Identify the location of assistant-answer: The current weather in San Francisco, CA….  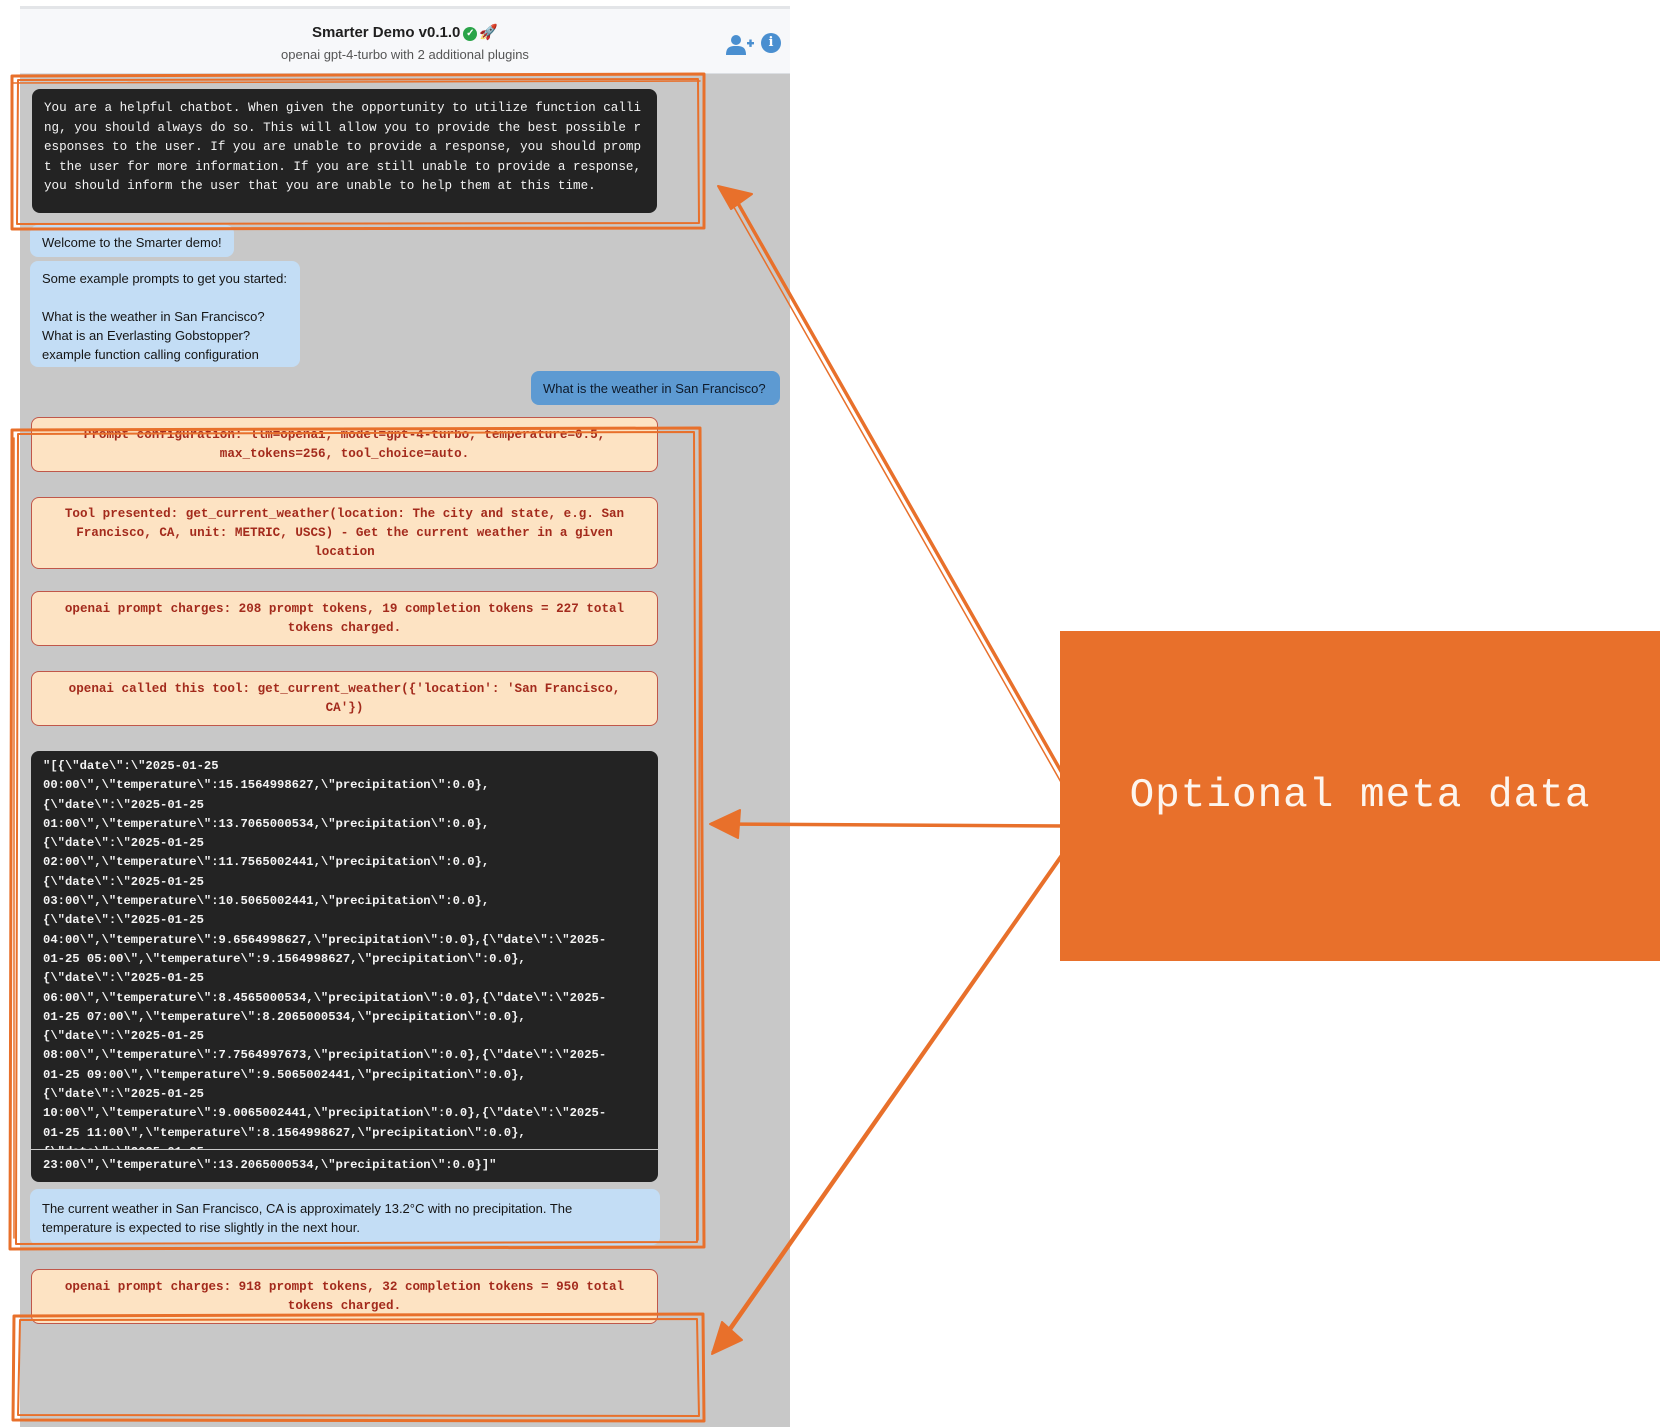
(345, 1217).